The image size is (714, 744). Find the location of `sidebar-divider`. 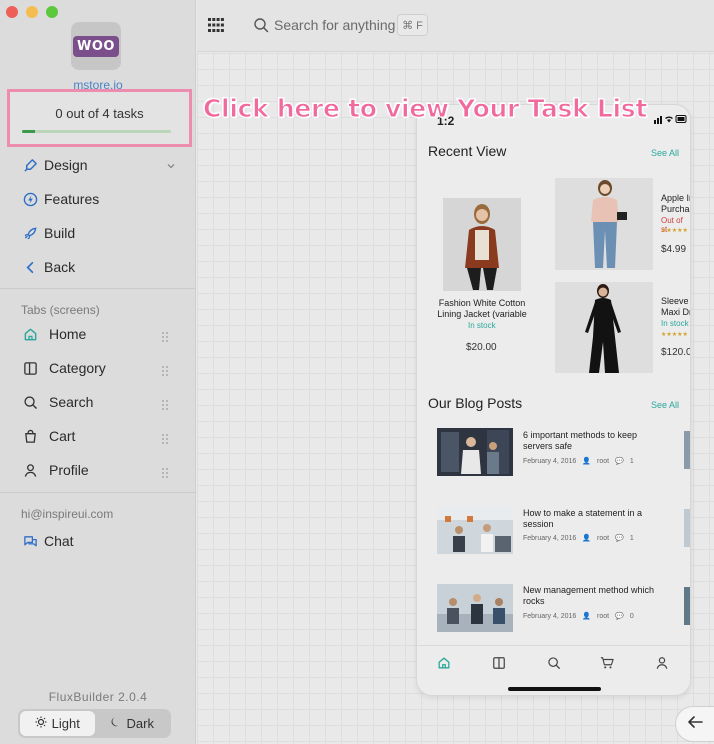

sidebar-divider is located at coordinates (98, 288).